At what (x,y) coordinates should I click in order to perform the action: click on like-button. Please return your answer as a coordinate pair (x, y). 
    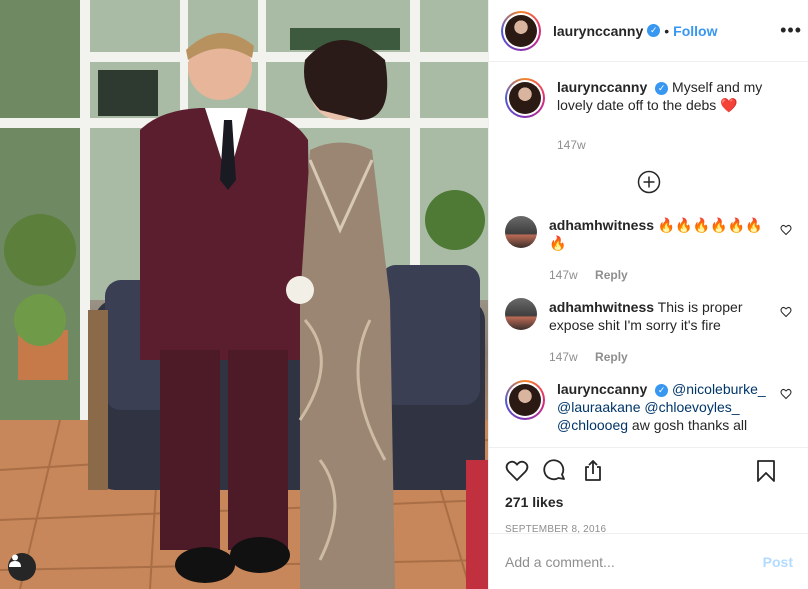
    Looking at the image, I should click on (517, 471).